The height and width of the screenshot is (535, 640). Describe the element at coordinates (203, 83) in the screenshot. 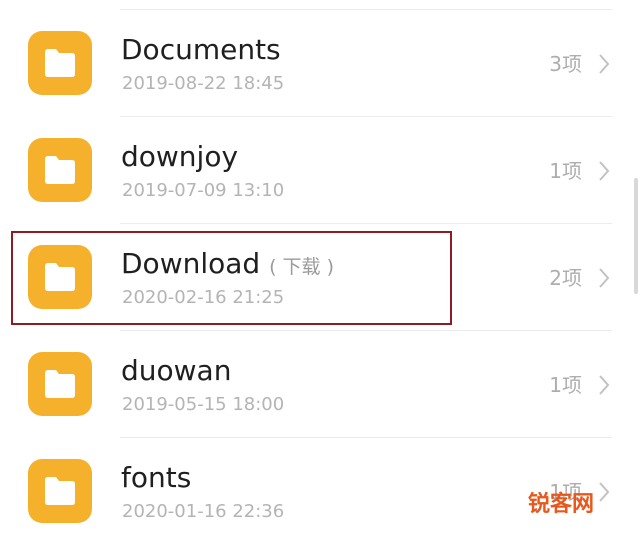

I see `file-date: 2019-08-22 18:45` at that location.